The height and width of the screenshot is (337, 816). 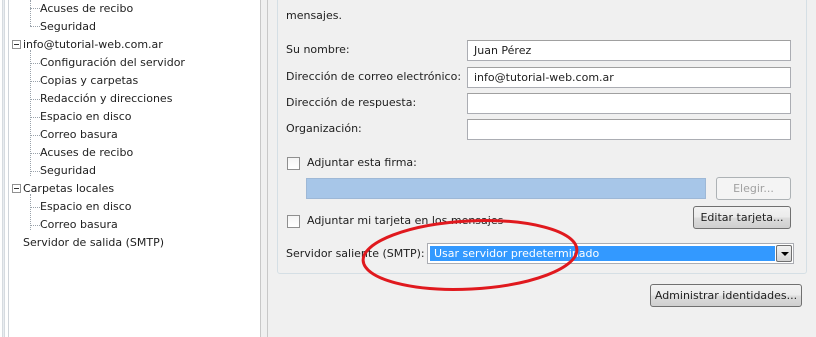 What do you see at coordinates (79, 225) in the screenshot?
I see `tree-item-local-junk: Correo basura` at bounding box center [79, 225].